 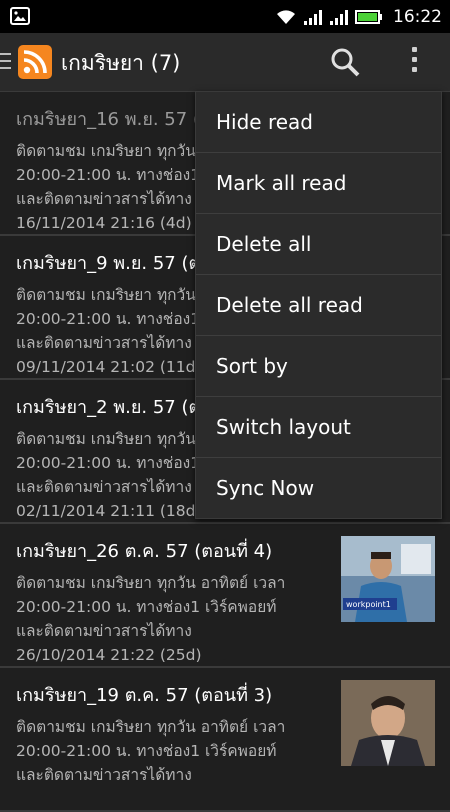 I want to click on action-bar: เกมริษยา (7), so click(x=225, y=62).